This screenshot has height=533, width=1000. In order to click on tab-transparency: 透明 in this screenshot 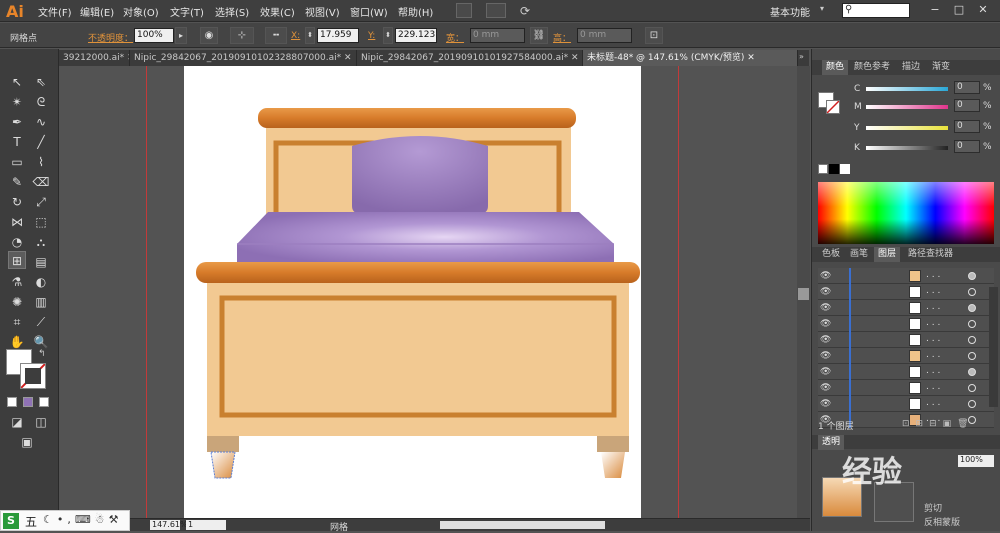, I will do `click(831, 442)`.